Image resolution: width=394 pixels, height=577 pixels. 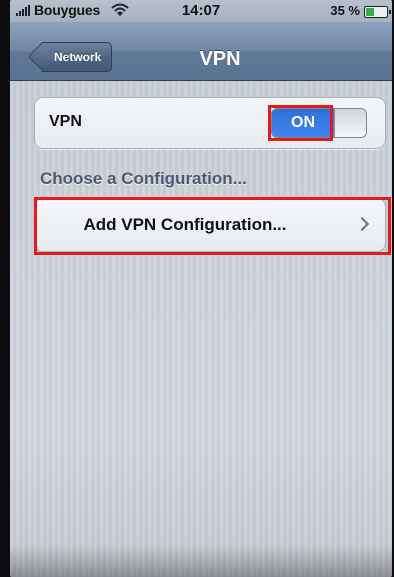 I want to click on navigation-bar: Network VPN, so click(x=201, y=51).